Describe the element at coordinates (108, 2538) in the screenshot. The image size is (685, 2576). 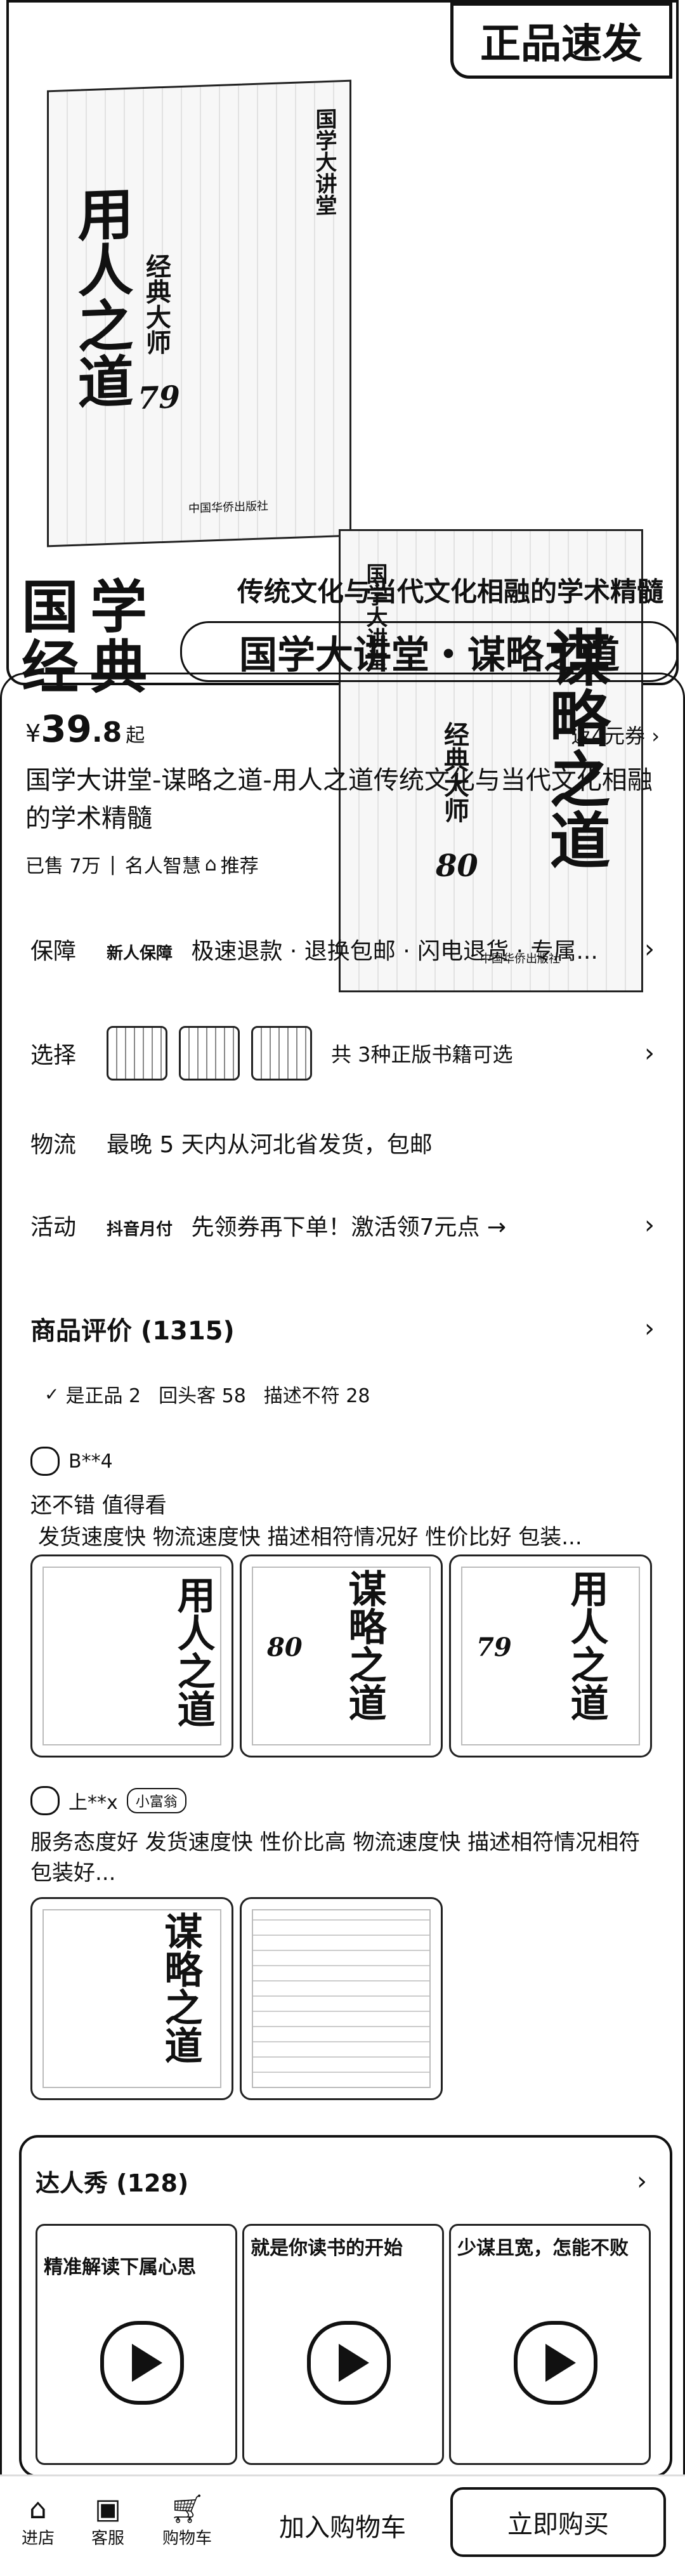
I see `service-button-label: 客服` at that location.